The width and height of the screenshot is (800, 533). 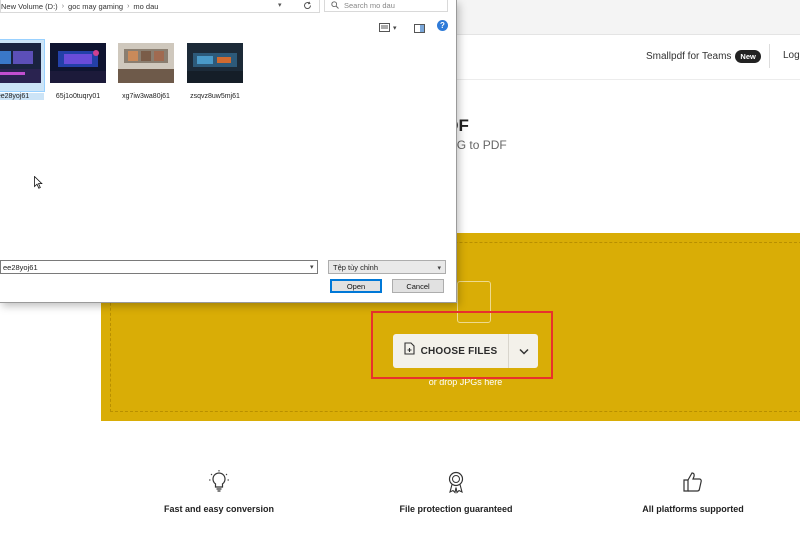 I want to click on refresh-button, so click(x=307, y=6).